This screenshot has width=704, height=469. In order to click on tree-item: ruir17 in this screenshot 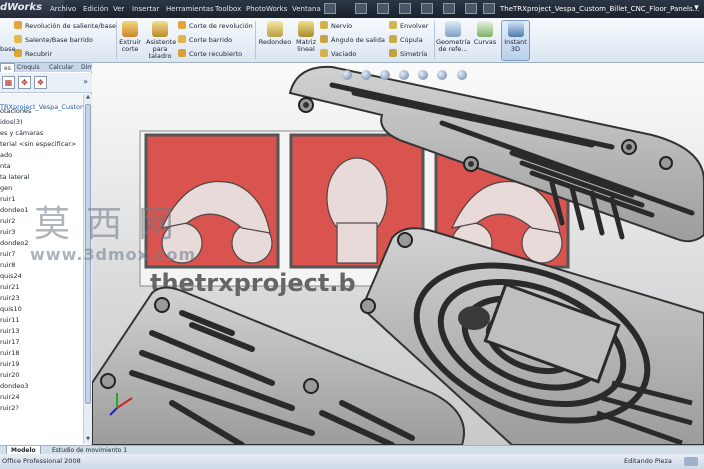, I will do `click(41, 342)`.